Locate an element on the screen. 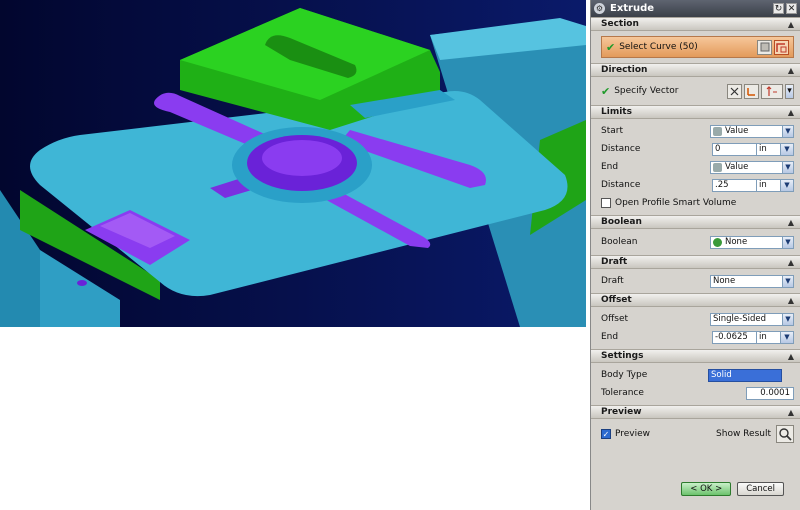 The height and width of the screenshot is (510, 800). curve-select-icon is located at coordinates (781, 47).